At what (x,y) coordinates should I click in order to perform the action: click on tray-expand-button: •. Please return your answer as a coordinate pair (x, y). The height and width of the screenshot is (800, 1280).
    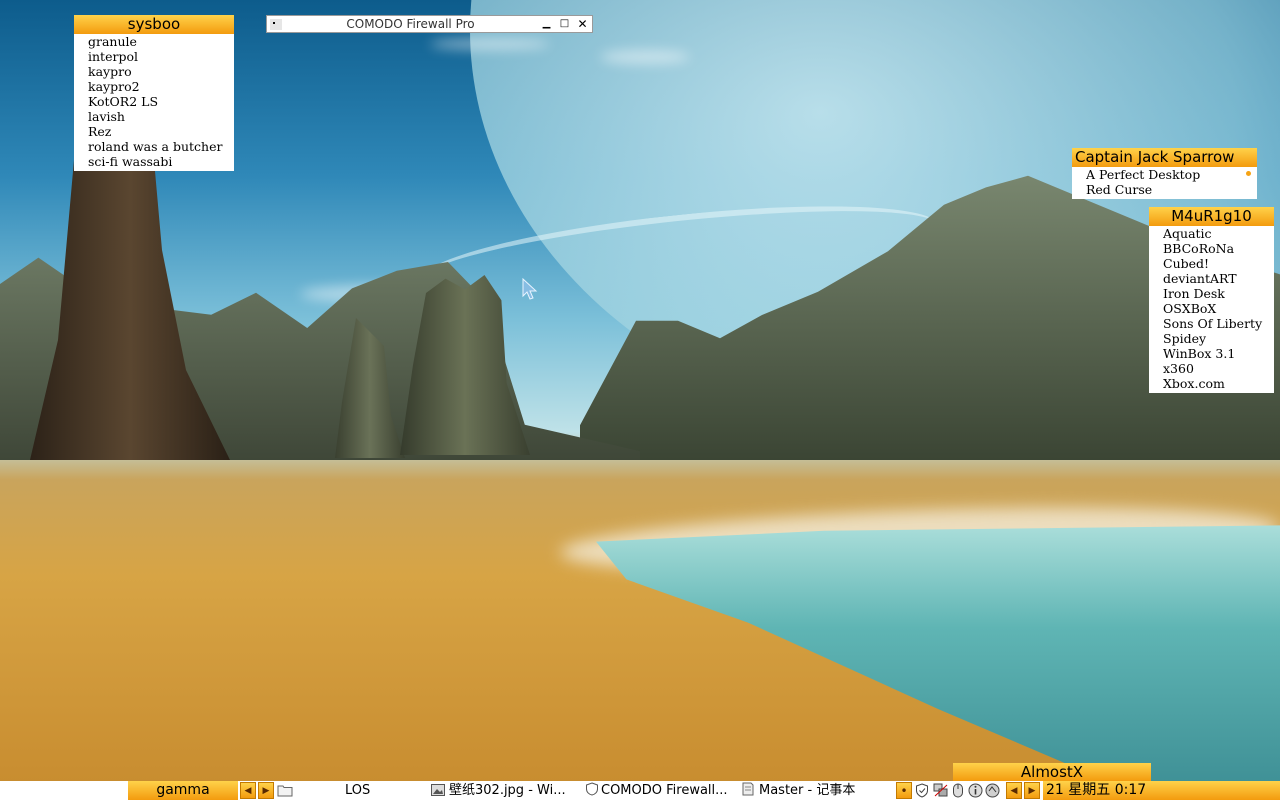
    Looking at the image, I should click on (904, 790).